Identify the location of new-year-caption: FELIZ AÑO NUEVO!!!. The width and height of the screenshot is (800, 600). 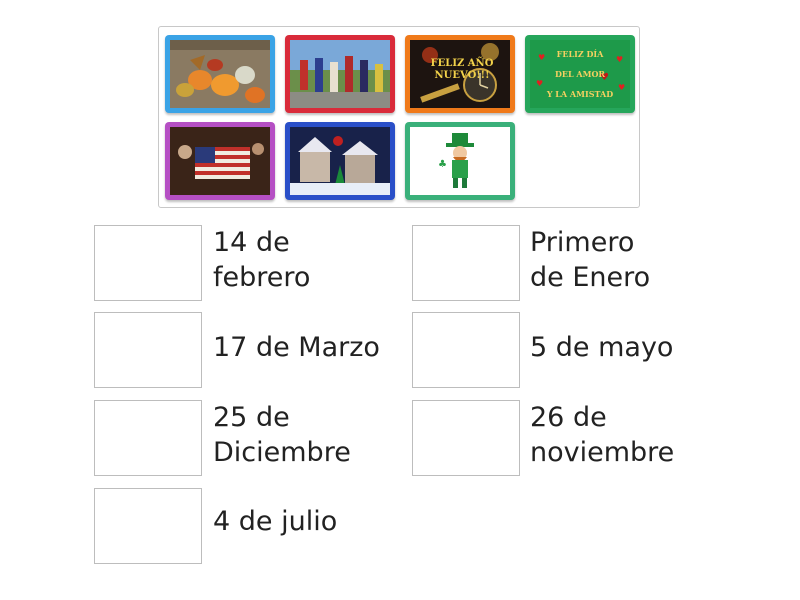
(462, 69).